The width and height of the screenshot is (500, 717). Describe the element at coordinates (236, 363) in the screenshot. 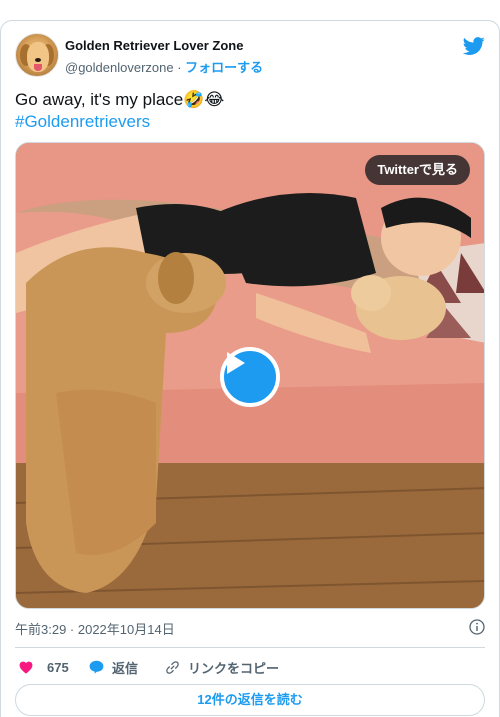

I see `play-icon` at that location.